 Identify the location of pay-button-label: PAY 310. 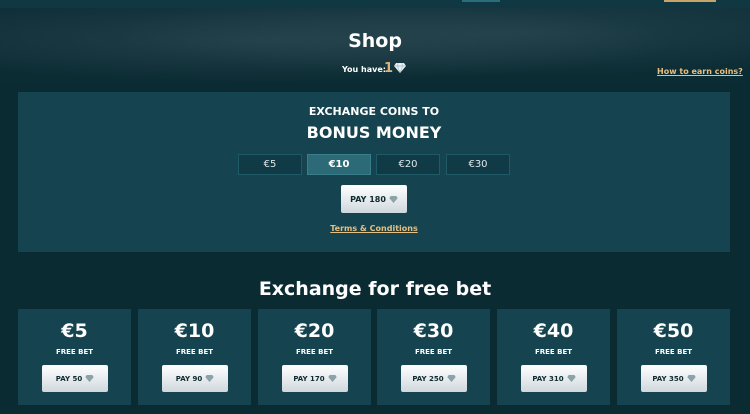
(548, 378).